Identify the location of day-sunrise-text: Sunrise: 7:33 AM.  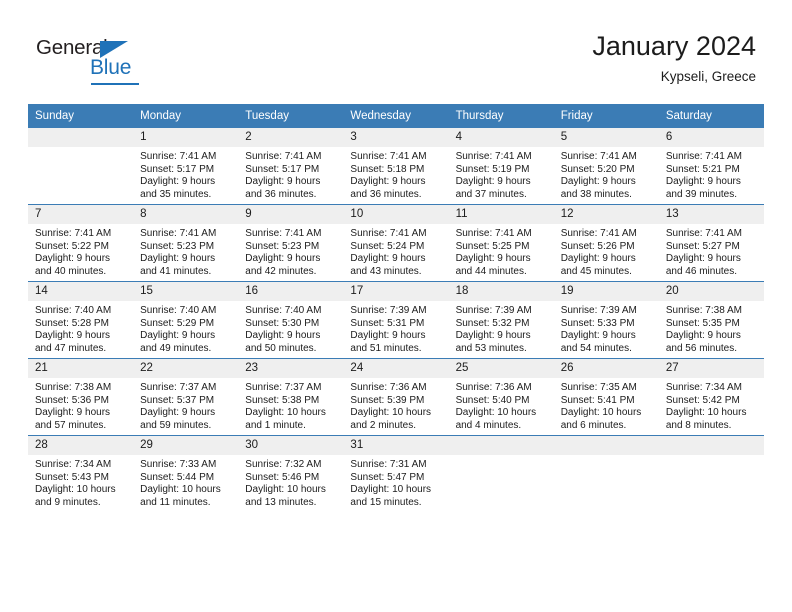
(178, 464).